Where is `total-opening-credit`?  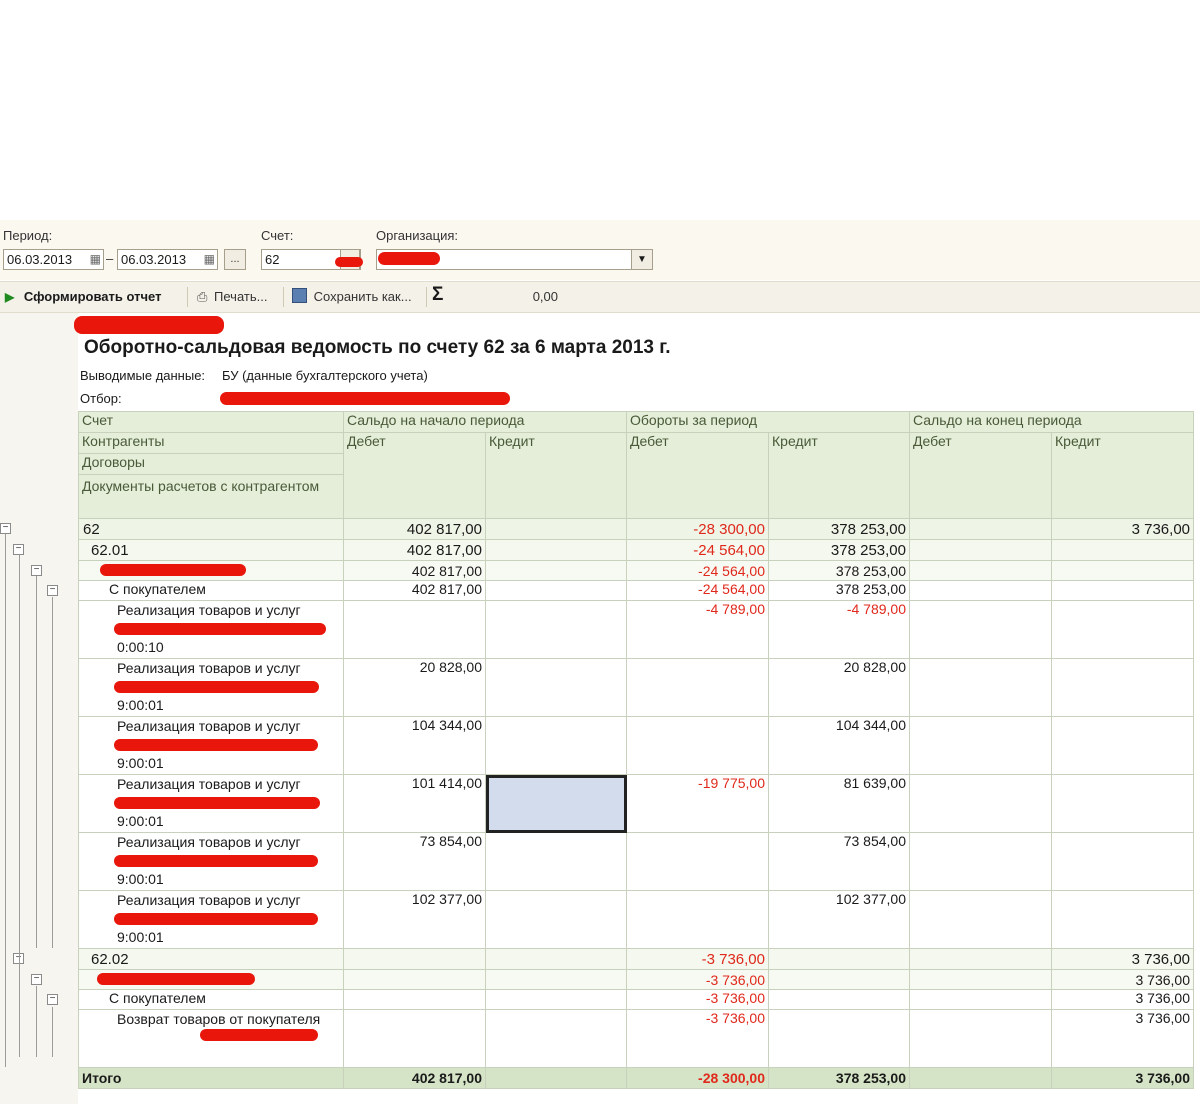
total-opening-credit is located at coordinates (556, 1078).